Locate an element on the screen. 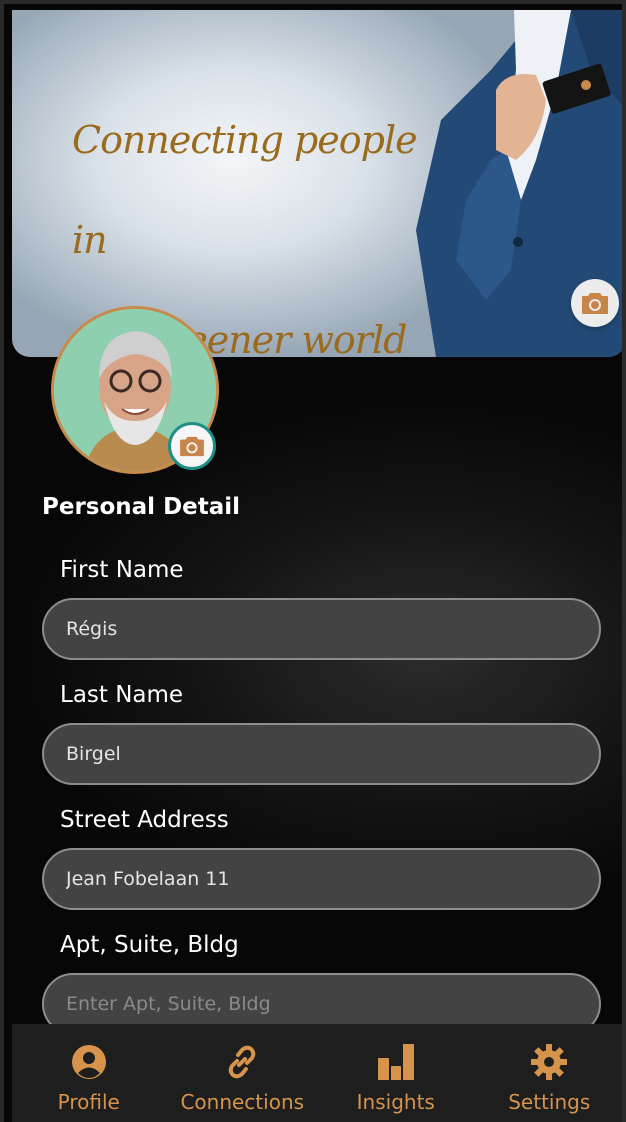 The height and width of the screenshot is (1122, 626). nav-label-settings: Settings is located at coordinates (549, 1102).